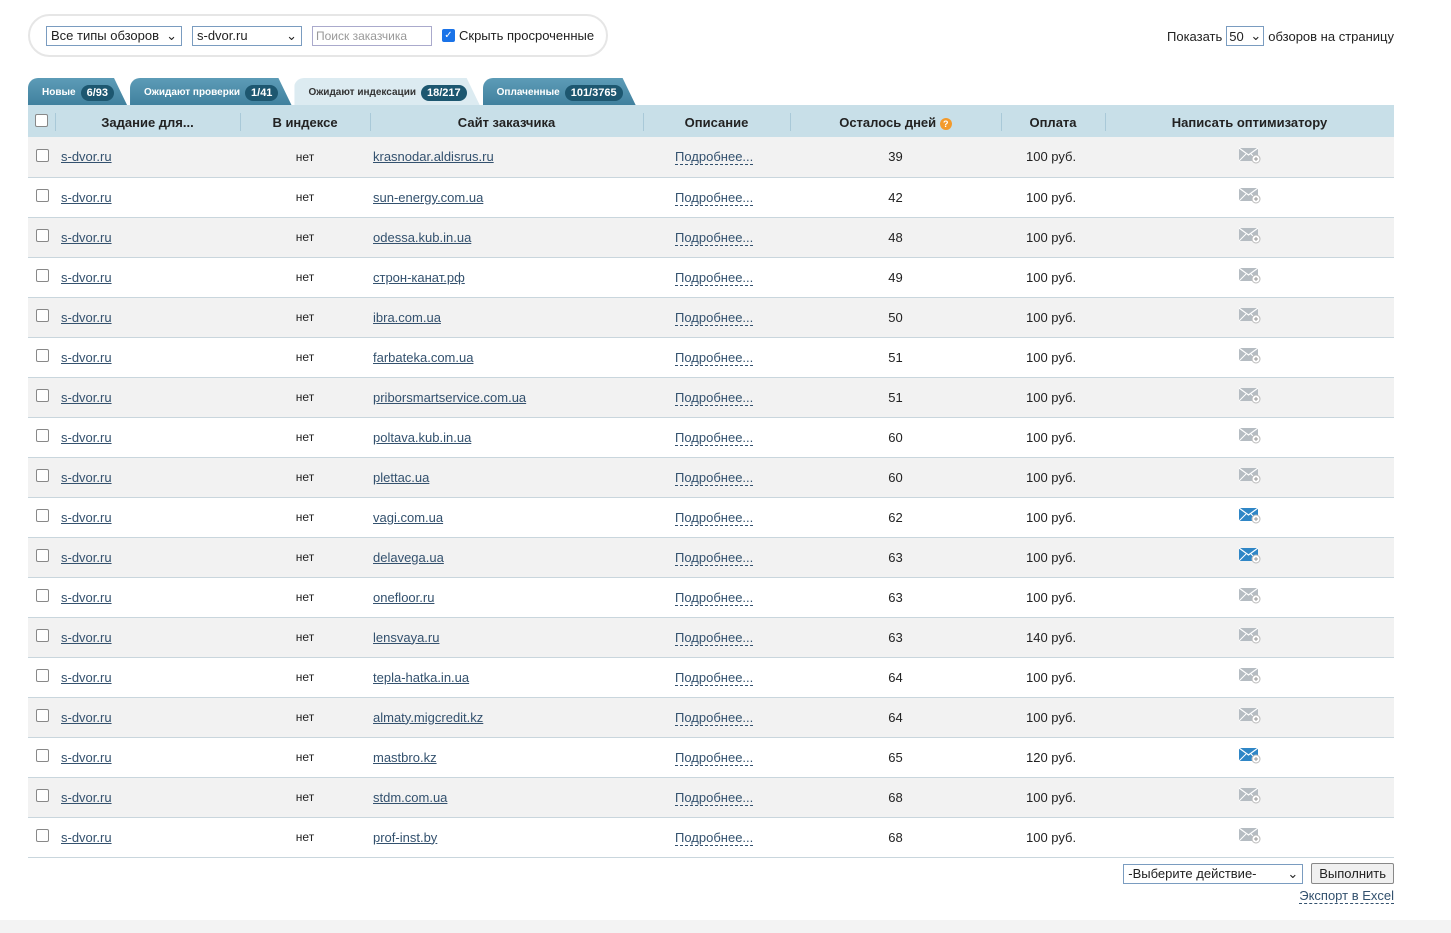 The height and width of the screenshot is (933, 1451). What do you see at coordinates (422, 437) in the screenshot?
I see `customer-site-link: poltava.kub.in.ua` at bounding box center [422, 437].